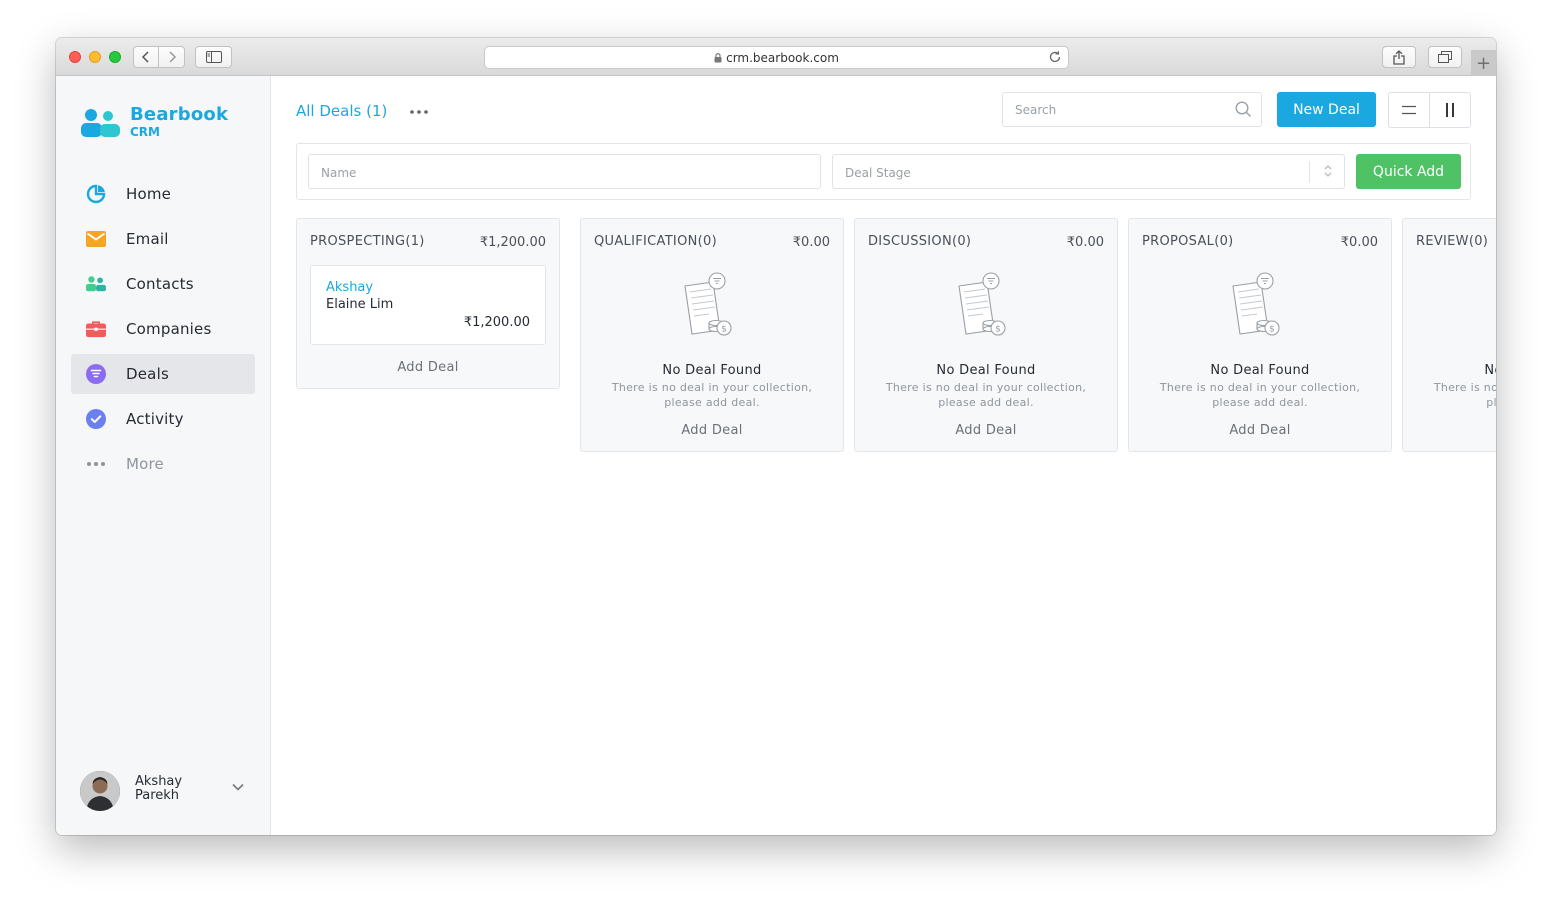 The width and height of the screenshot is (1552, 909). Describe the element at coordinates (1132, 109) in the screenshot. I see `search-input: Search` at that location.